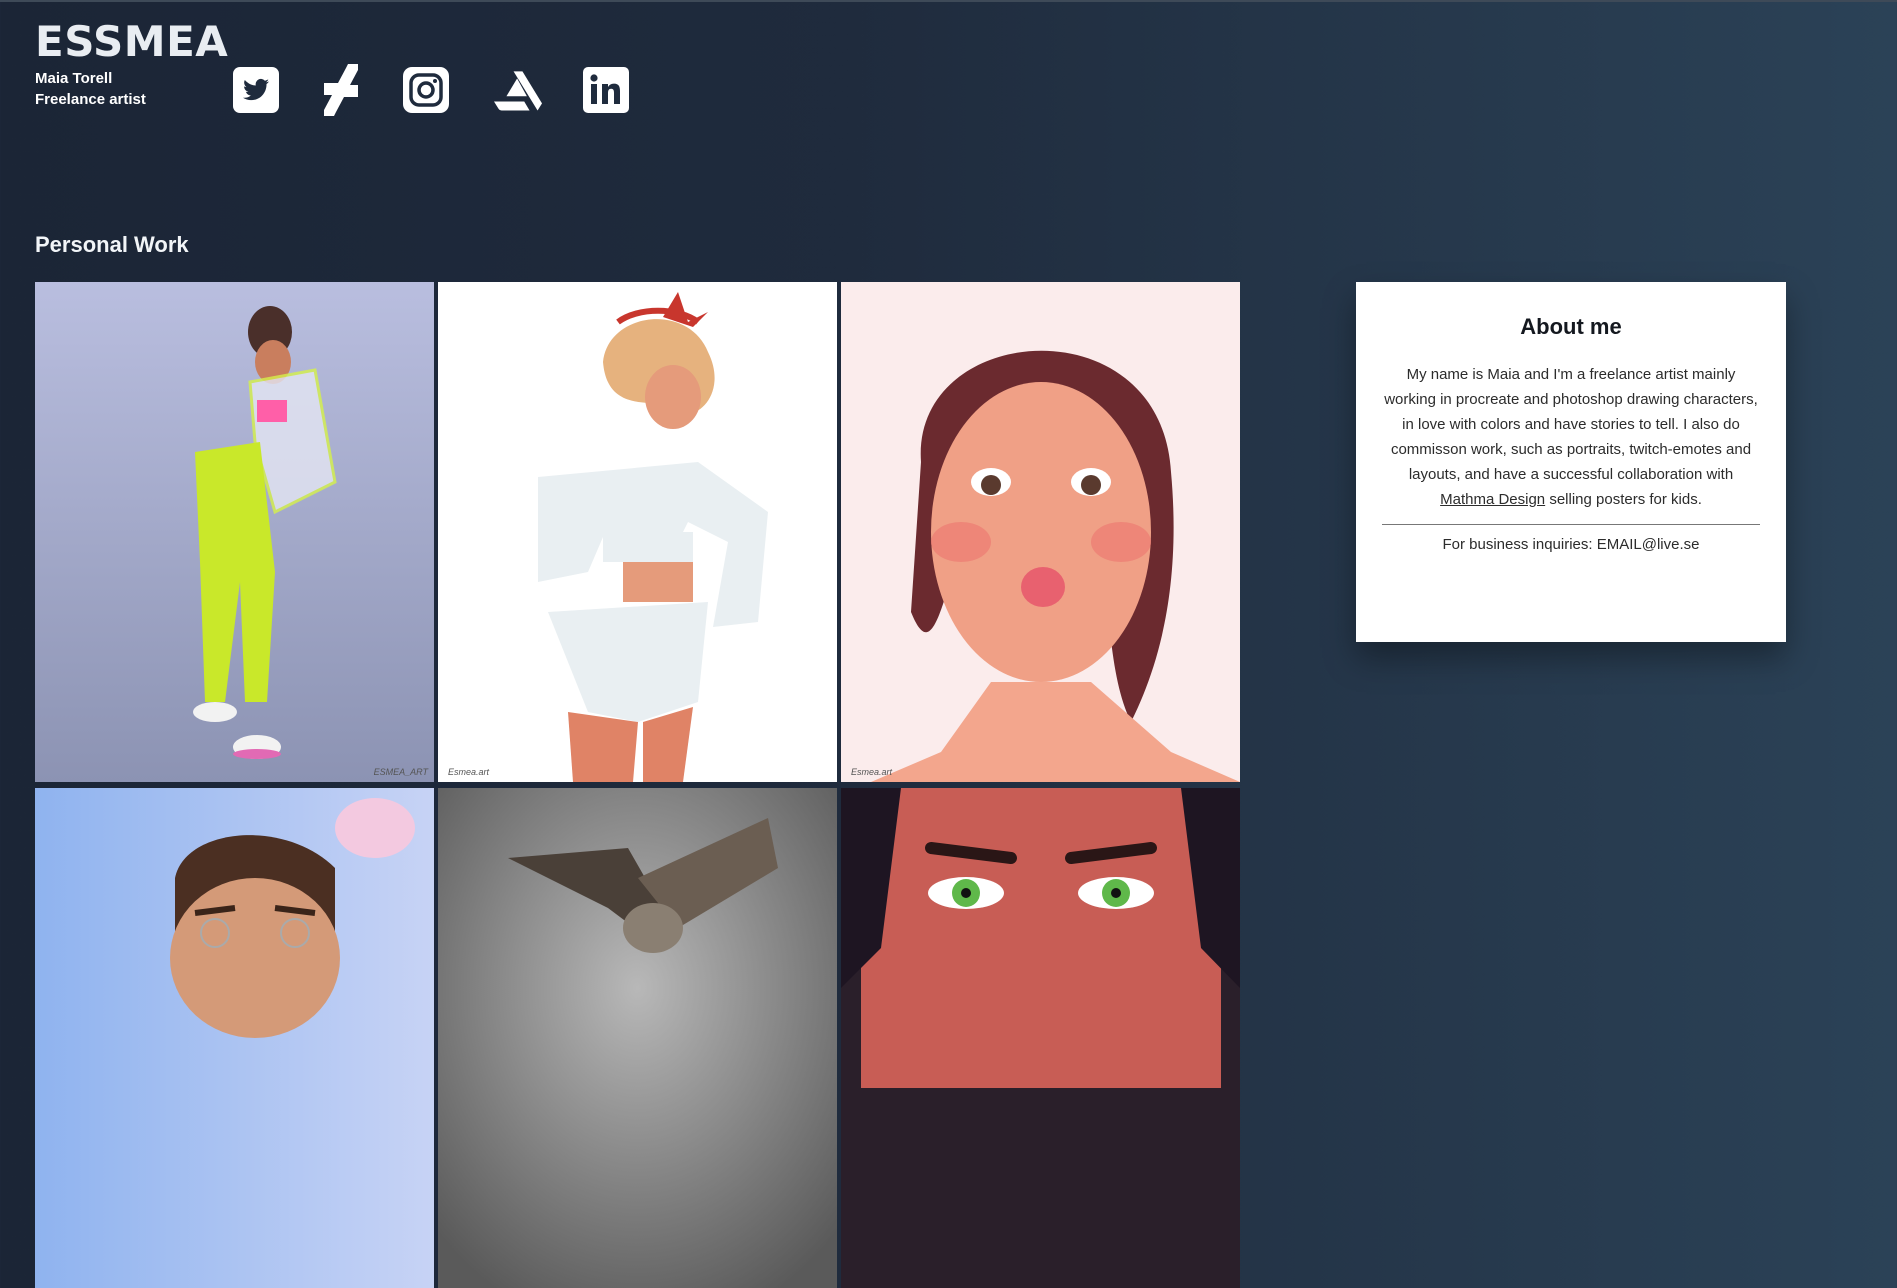  I want to click on twitter-icon, so click(256, 90).